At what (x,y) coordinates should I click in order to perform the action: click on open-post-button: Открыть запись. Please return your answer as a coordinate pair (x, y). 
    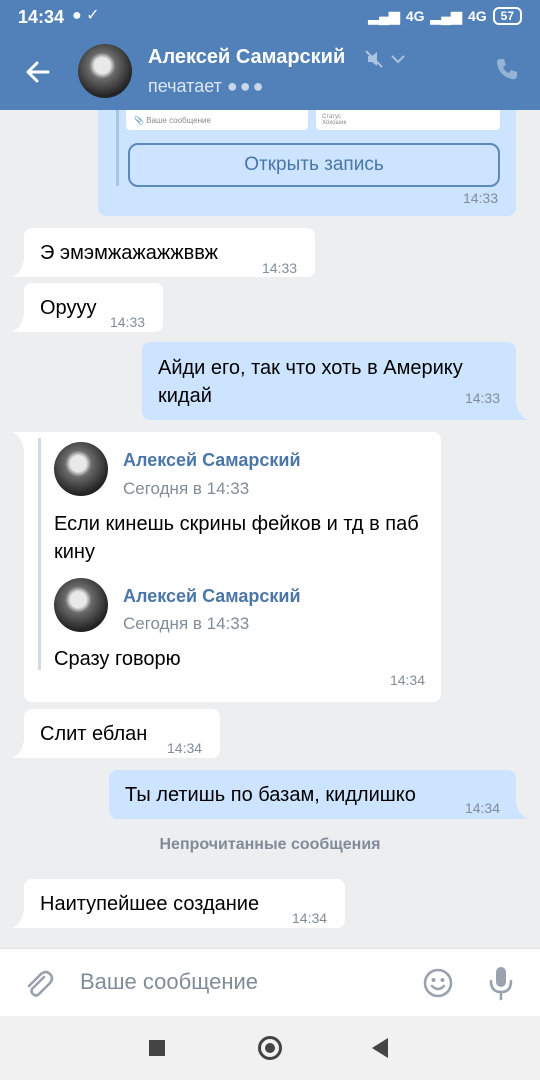
    Looking at the image, I should click on (314, 165).